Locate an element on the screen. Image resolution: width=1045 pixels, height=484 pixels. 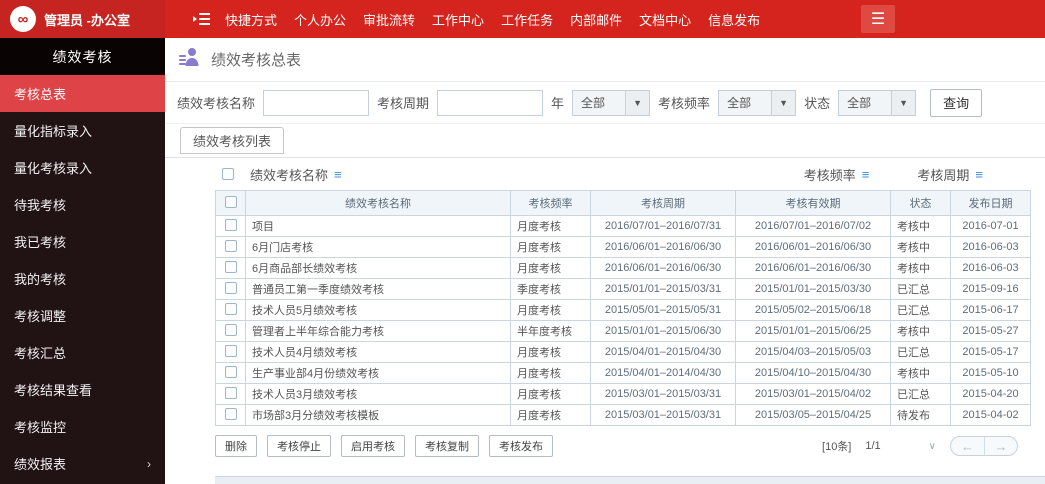
action-button-考核复制: 考核复制 is located at coordinates (447, 446).